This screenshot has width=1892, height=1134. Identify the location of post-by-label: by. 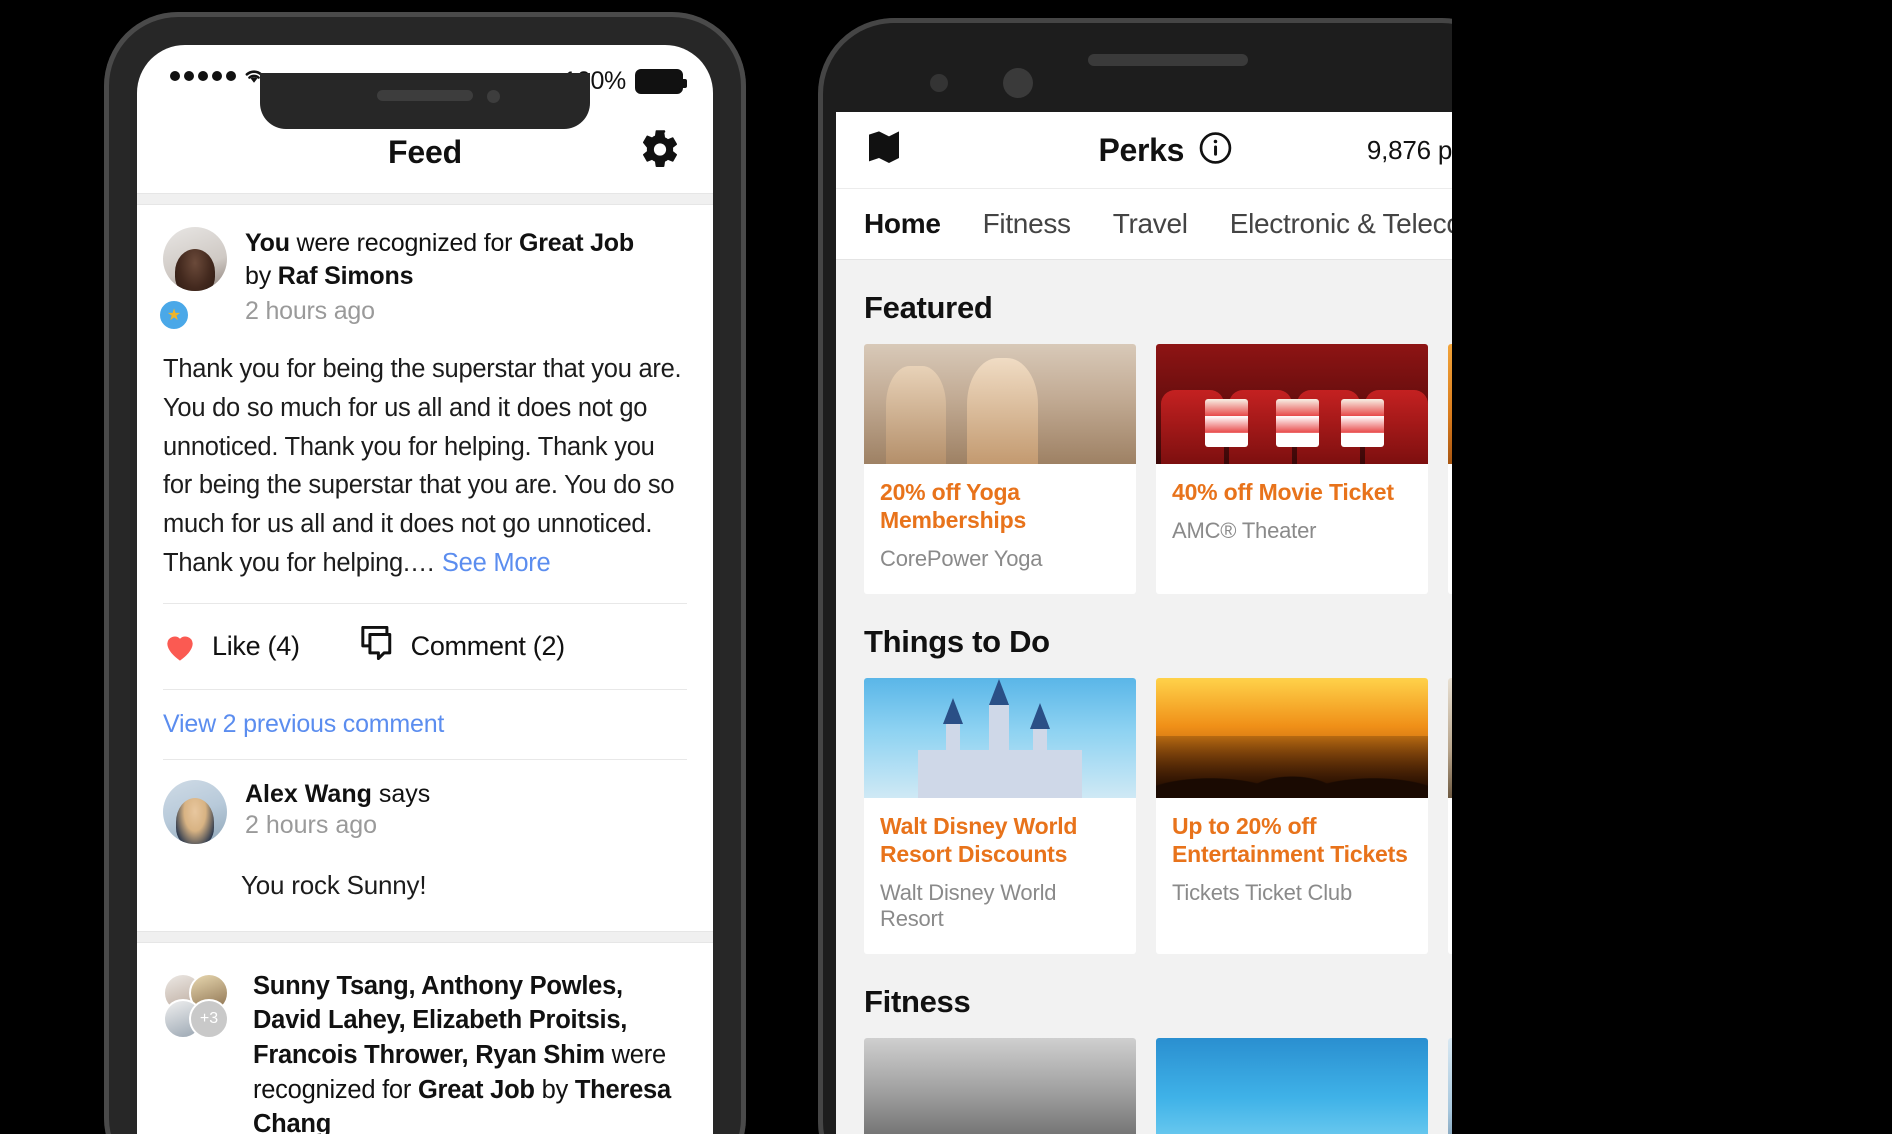
(554, 1089).